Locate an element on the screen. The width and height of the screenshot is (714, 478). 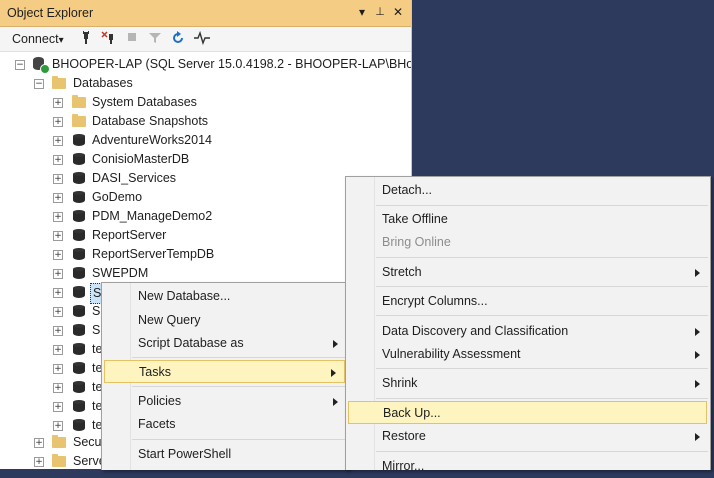
filter-icon is located at coordinates (155, 39).